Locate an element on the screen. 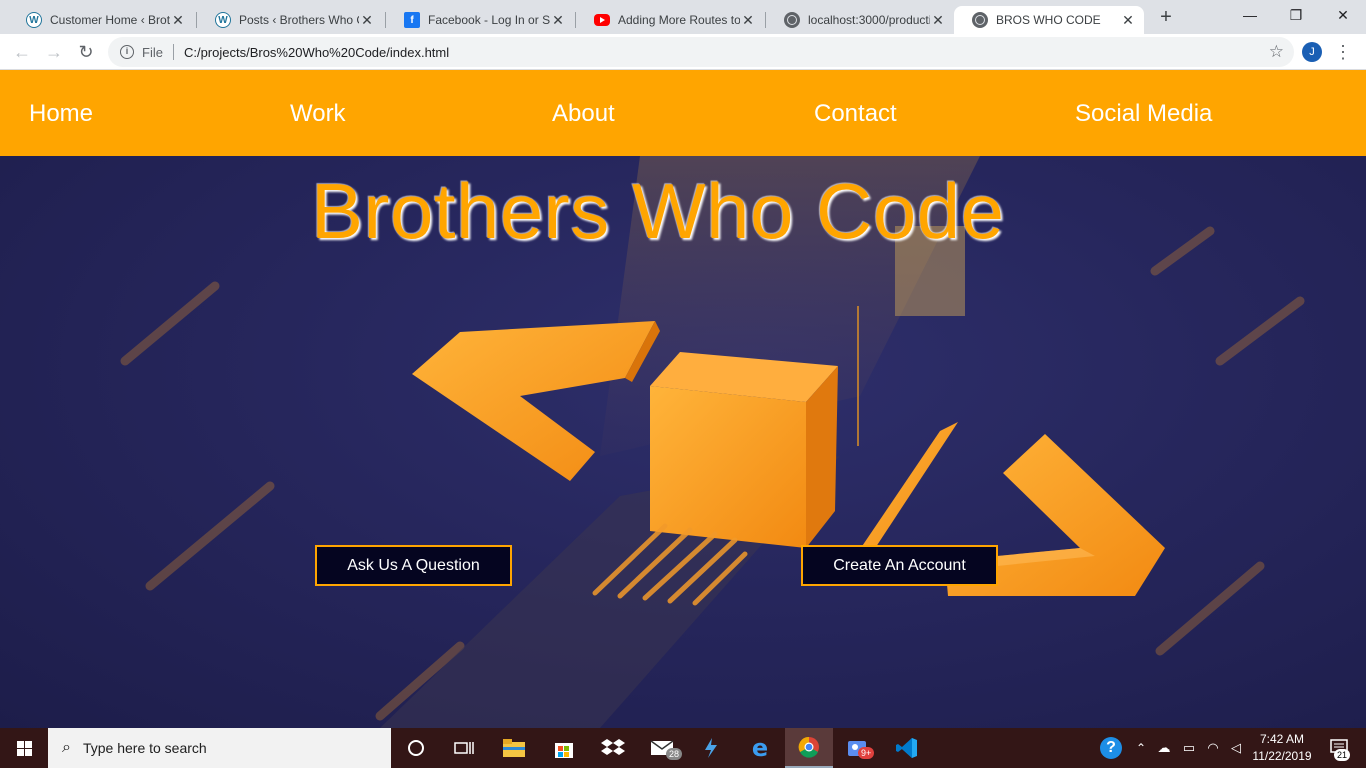  browser-tab: localhost:3000/producti ✕ is located at coordinates (860, 20).